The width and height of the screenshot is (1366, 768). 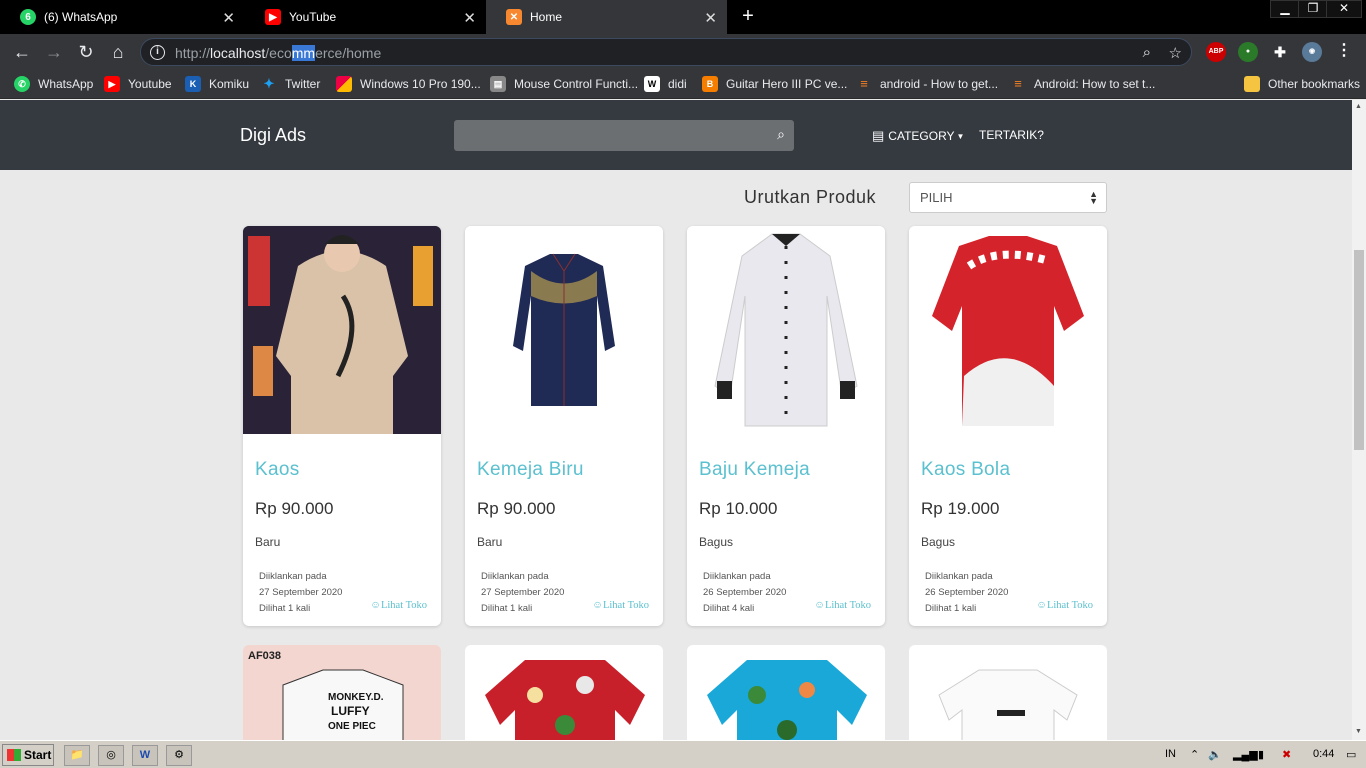 I want to click on product-title: Kemeja Biru, so click(x=530, y=470).